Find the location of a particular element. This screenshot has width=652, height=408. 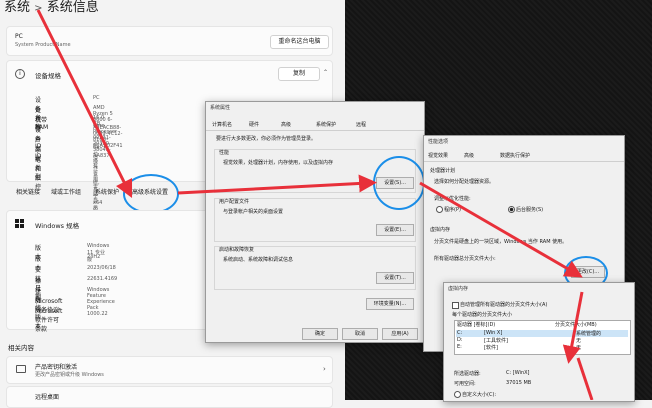

arrow-to-advanced-settings is located at coordinates (84, 104).